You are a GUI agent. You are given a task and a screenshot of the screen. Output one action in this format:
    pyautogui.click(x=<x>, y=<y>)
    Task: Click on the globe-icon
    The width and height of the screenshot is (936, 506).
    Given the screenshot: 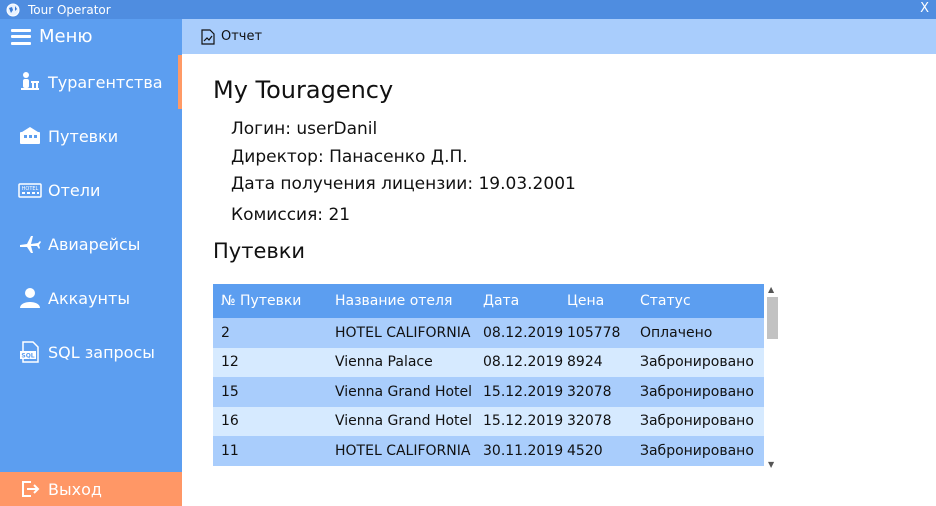 What is the action you would take?
    pyautogui.click(x=13, y=9)
    